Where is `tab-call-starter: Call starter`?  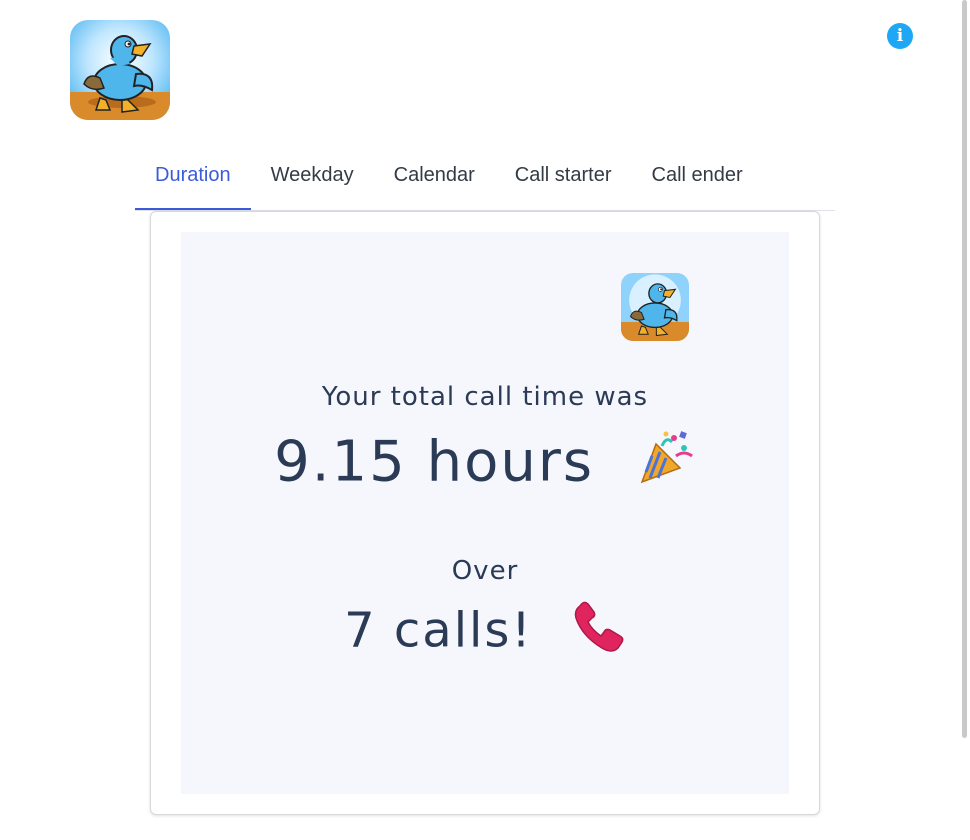
tab-call-starter: Call starter is located at coordinates (563, 180).